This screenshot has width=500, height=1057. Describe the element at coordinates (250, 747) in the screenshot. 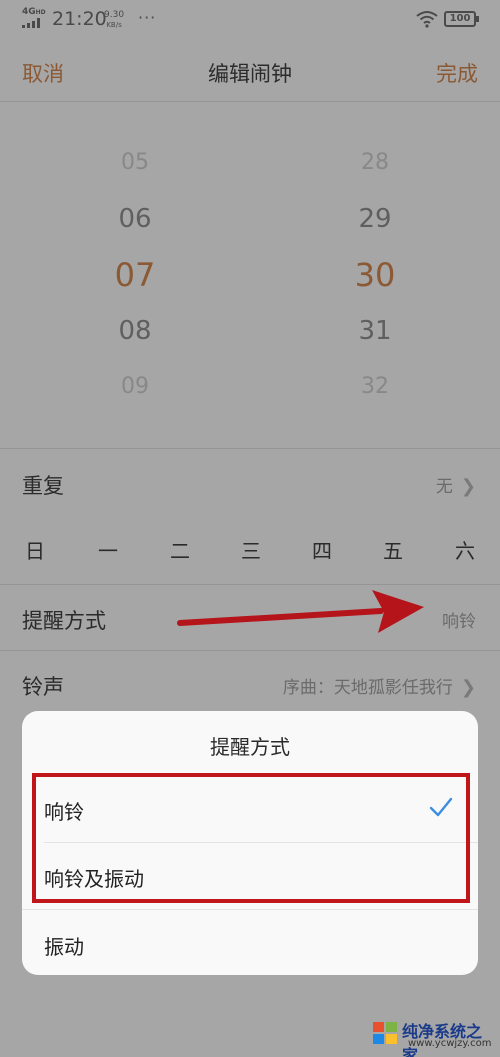

I see `sheet-title: 提醒方式` at that location.